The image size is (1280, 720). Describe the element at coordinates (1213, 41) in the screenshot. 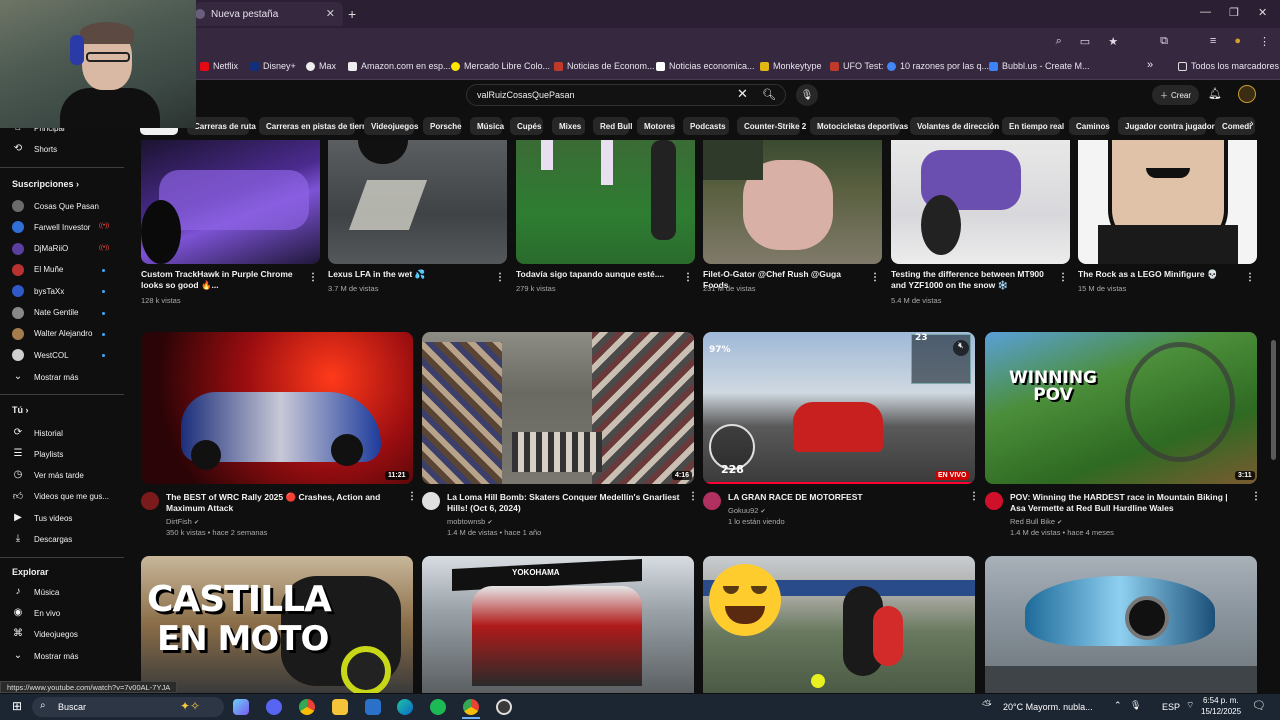

I see `reading-list-icon: ≡` at that location.